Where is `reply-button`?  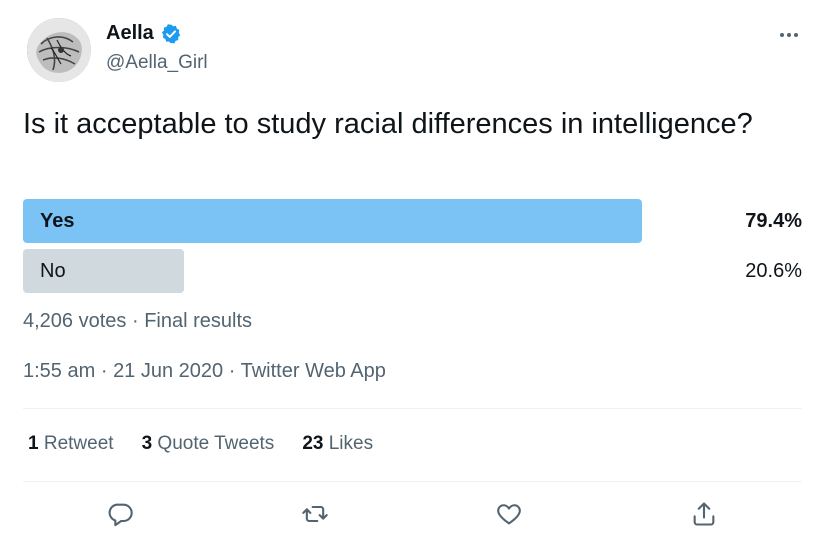
reply-button is located at coordinates (120, 514).